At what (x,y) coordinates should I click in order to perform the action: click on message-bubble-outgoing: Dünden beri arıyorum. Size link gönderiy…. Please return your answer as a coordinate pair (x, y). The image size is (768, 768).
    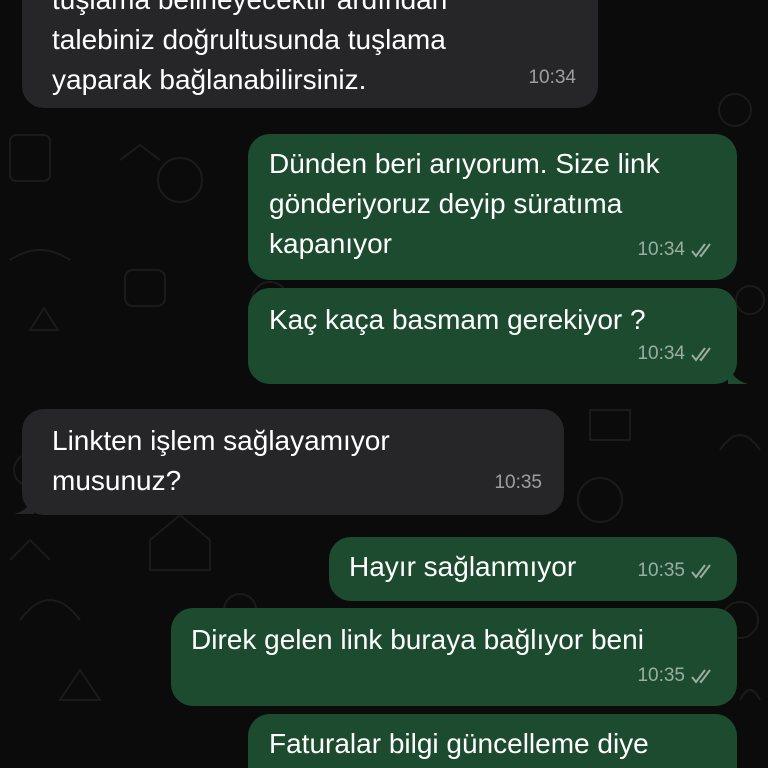
    Looking at the image, I should click on (492, 207).